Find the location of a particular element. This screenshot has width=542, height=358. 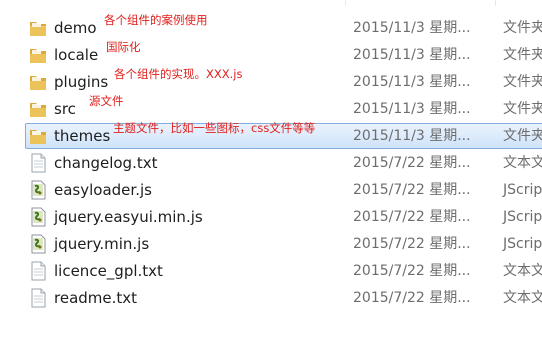

file-row-src: src 源文件 2015/11/3 星期... 文件夹 is located at coordinates (271, 108).